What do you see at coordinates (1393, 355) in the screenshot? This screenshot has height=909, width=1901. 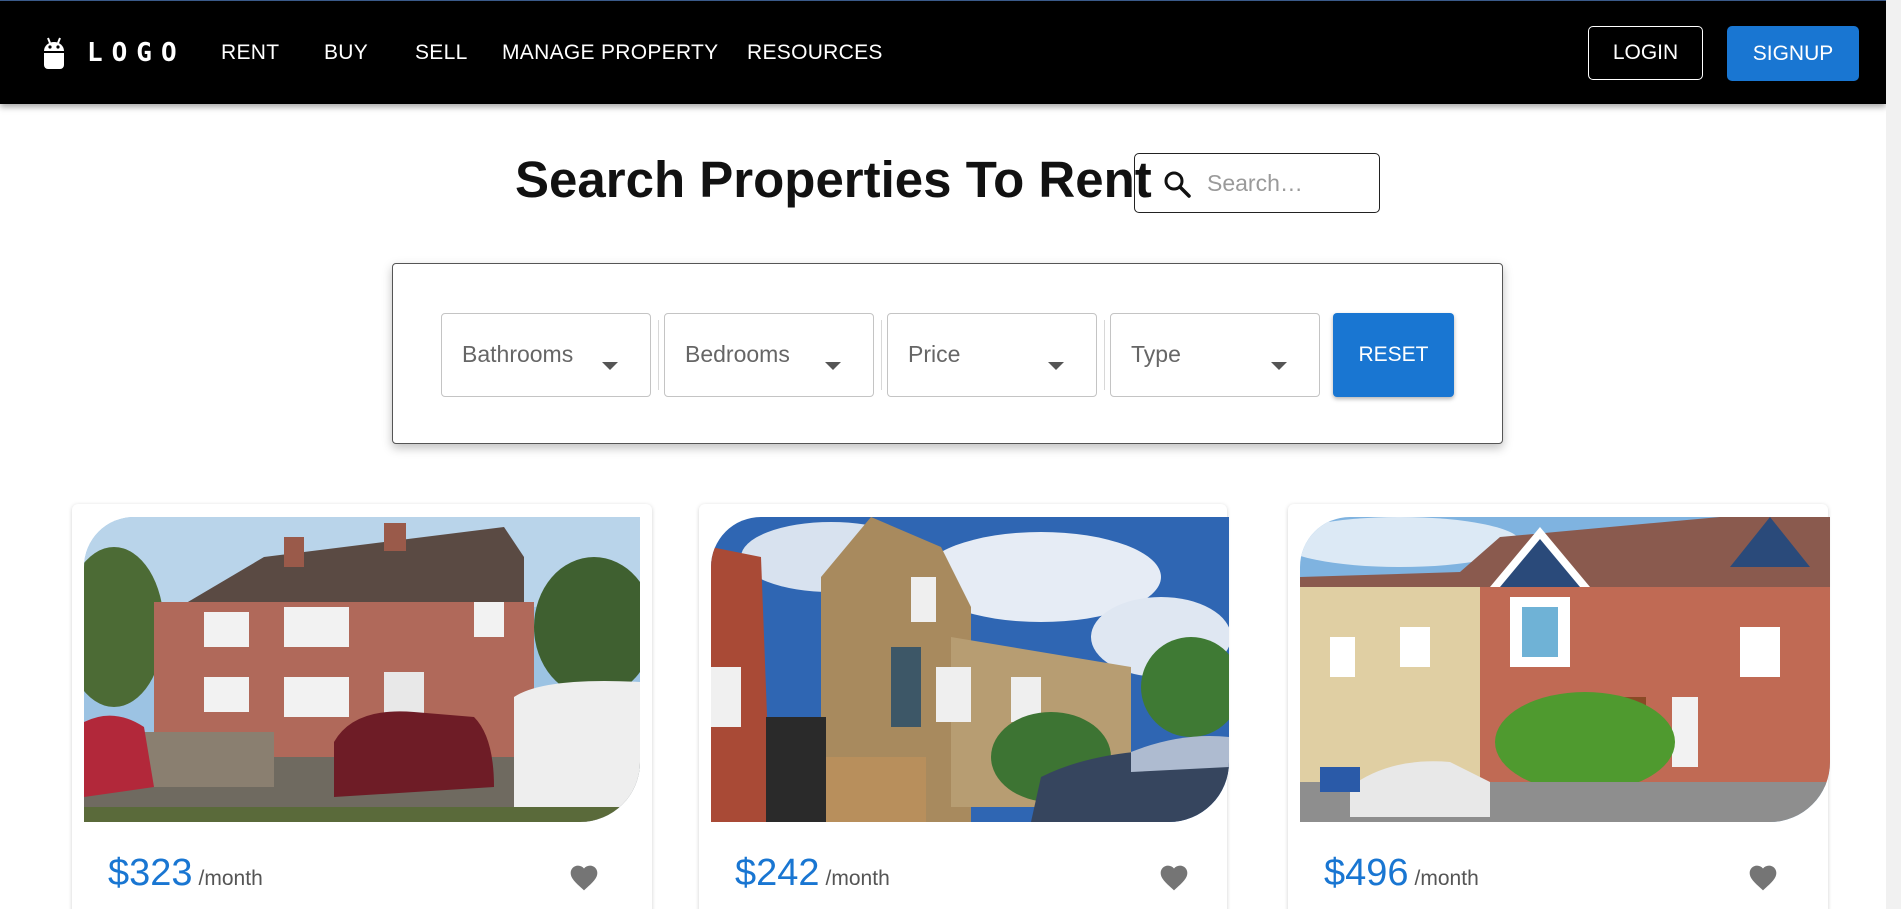 I see `reset-button: RESET` at bounding box center [1393, 355].